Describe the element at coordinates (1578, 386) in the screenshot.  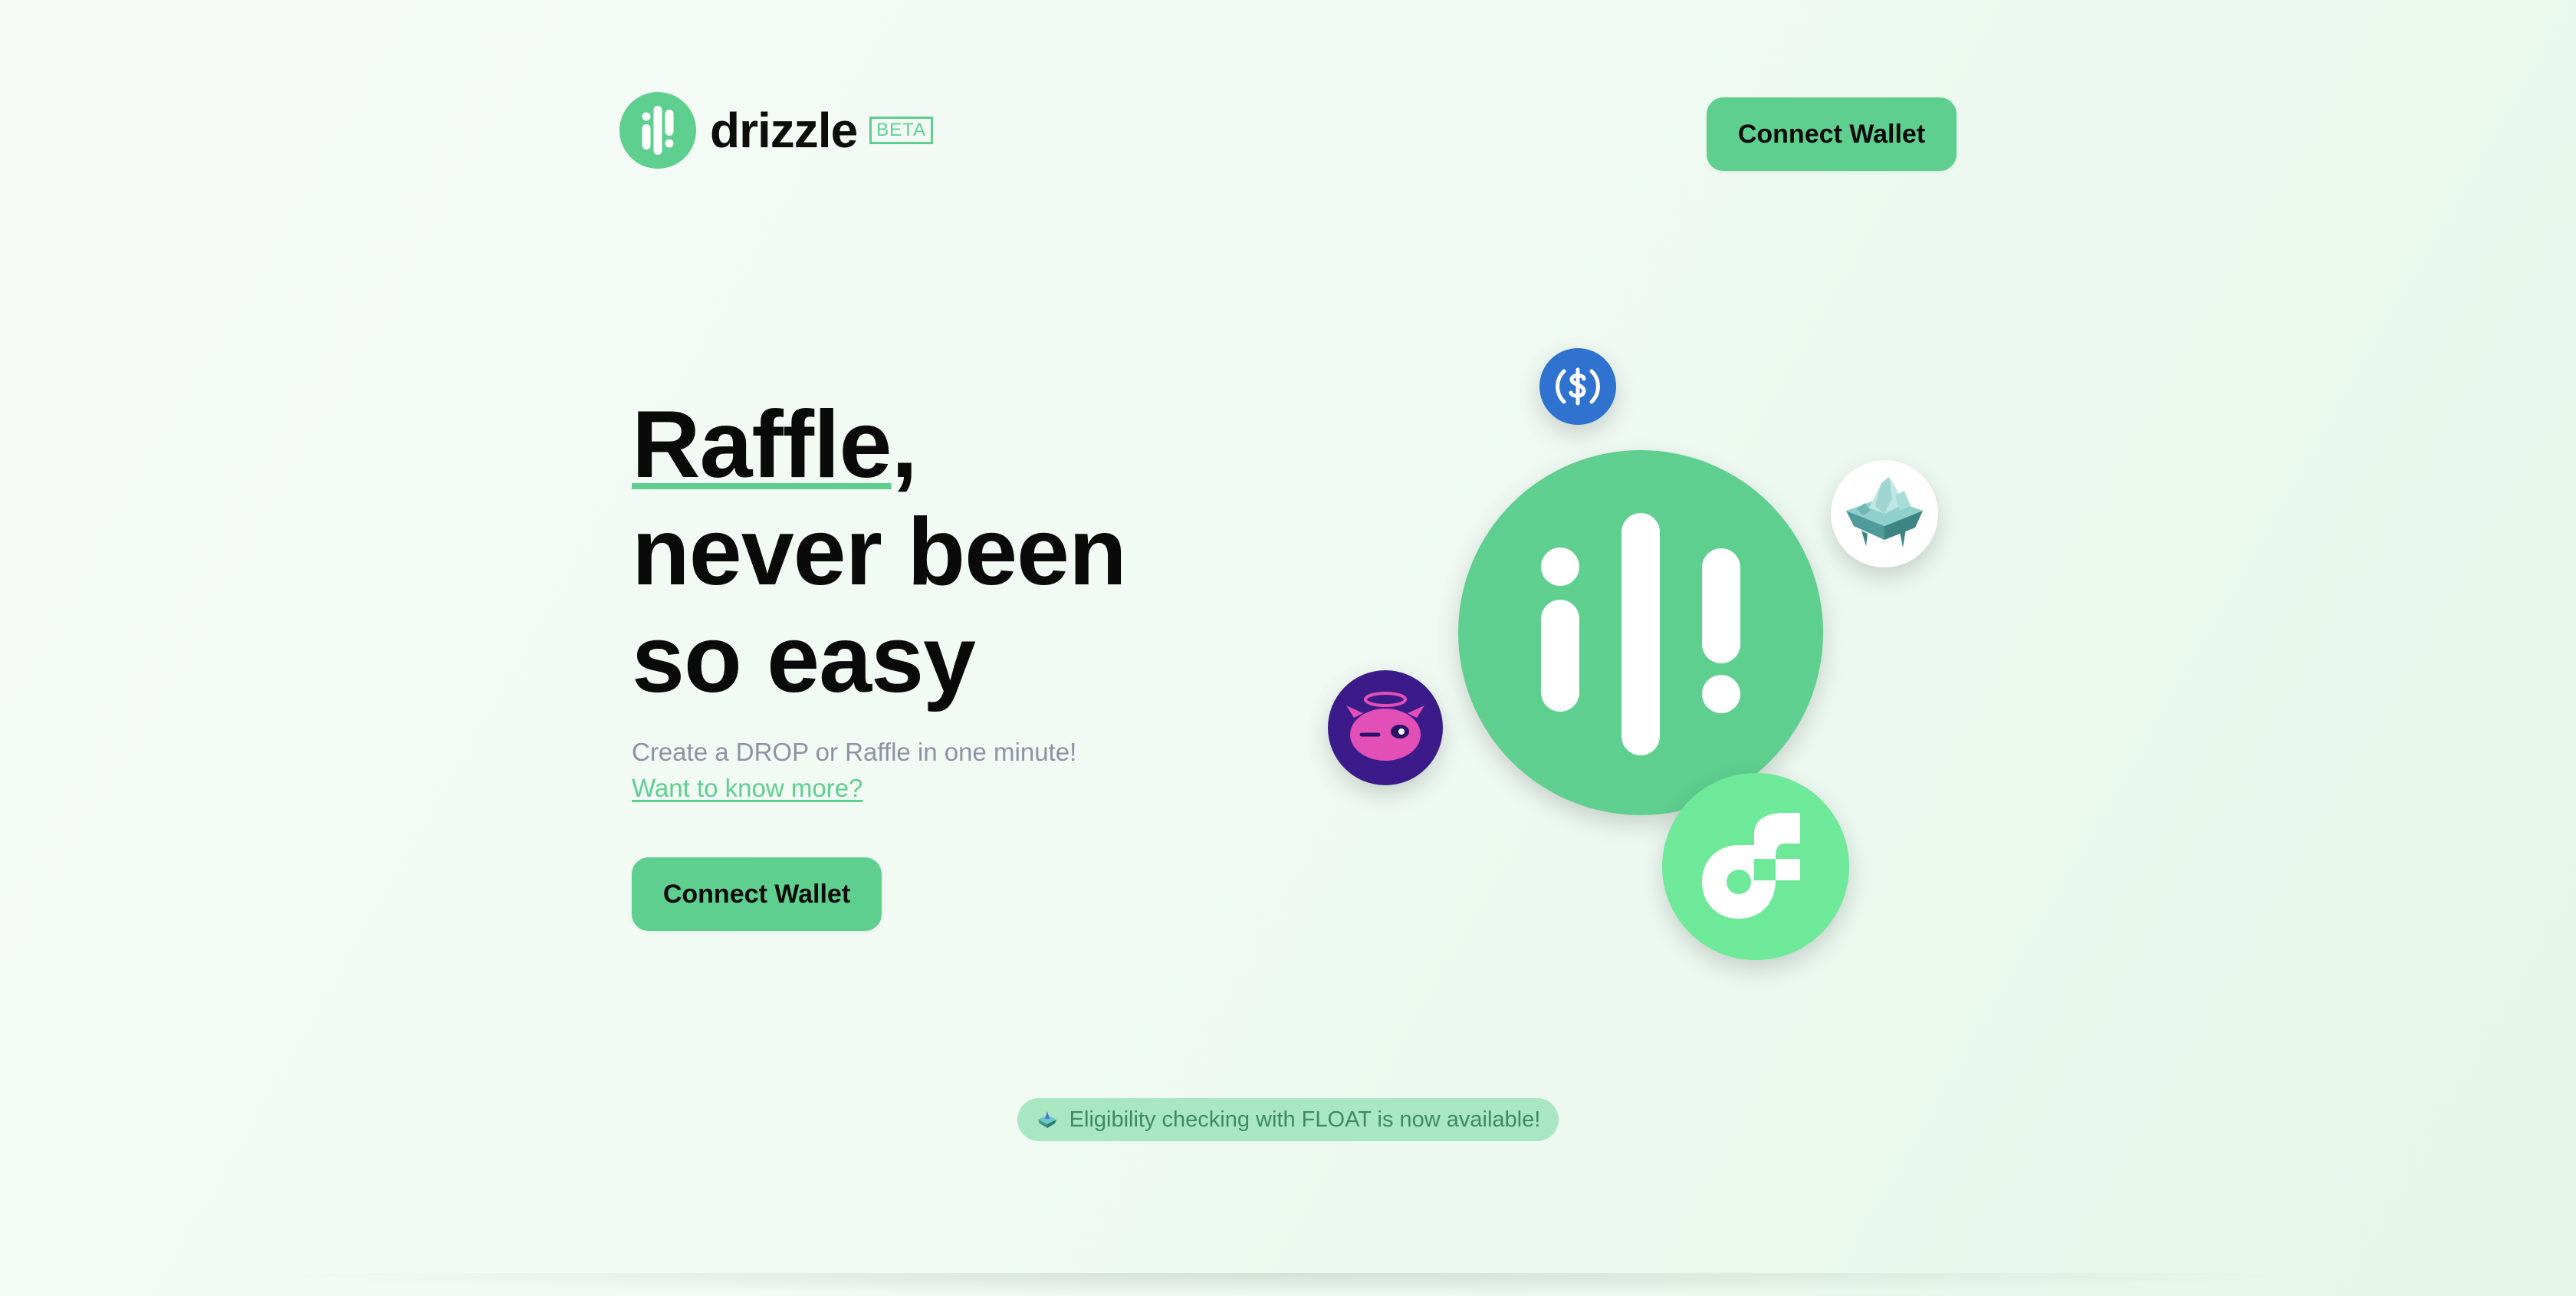
I see `usdc-coin-icon` at that location.